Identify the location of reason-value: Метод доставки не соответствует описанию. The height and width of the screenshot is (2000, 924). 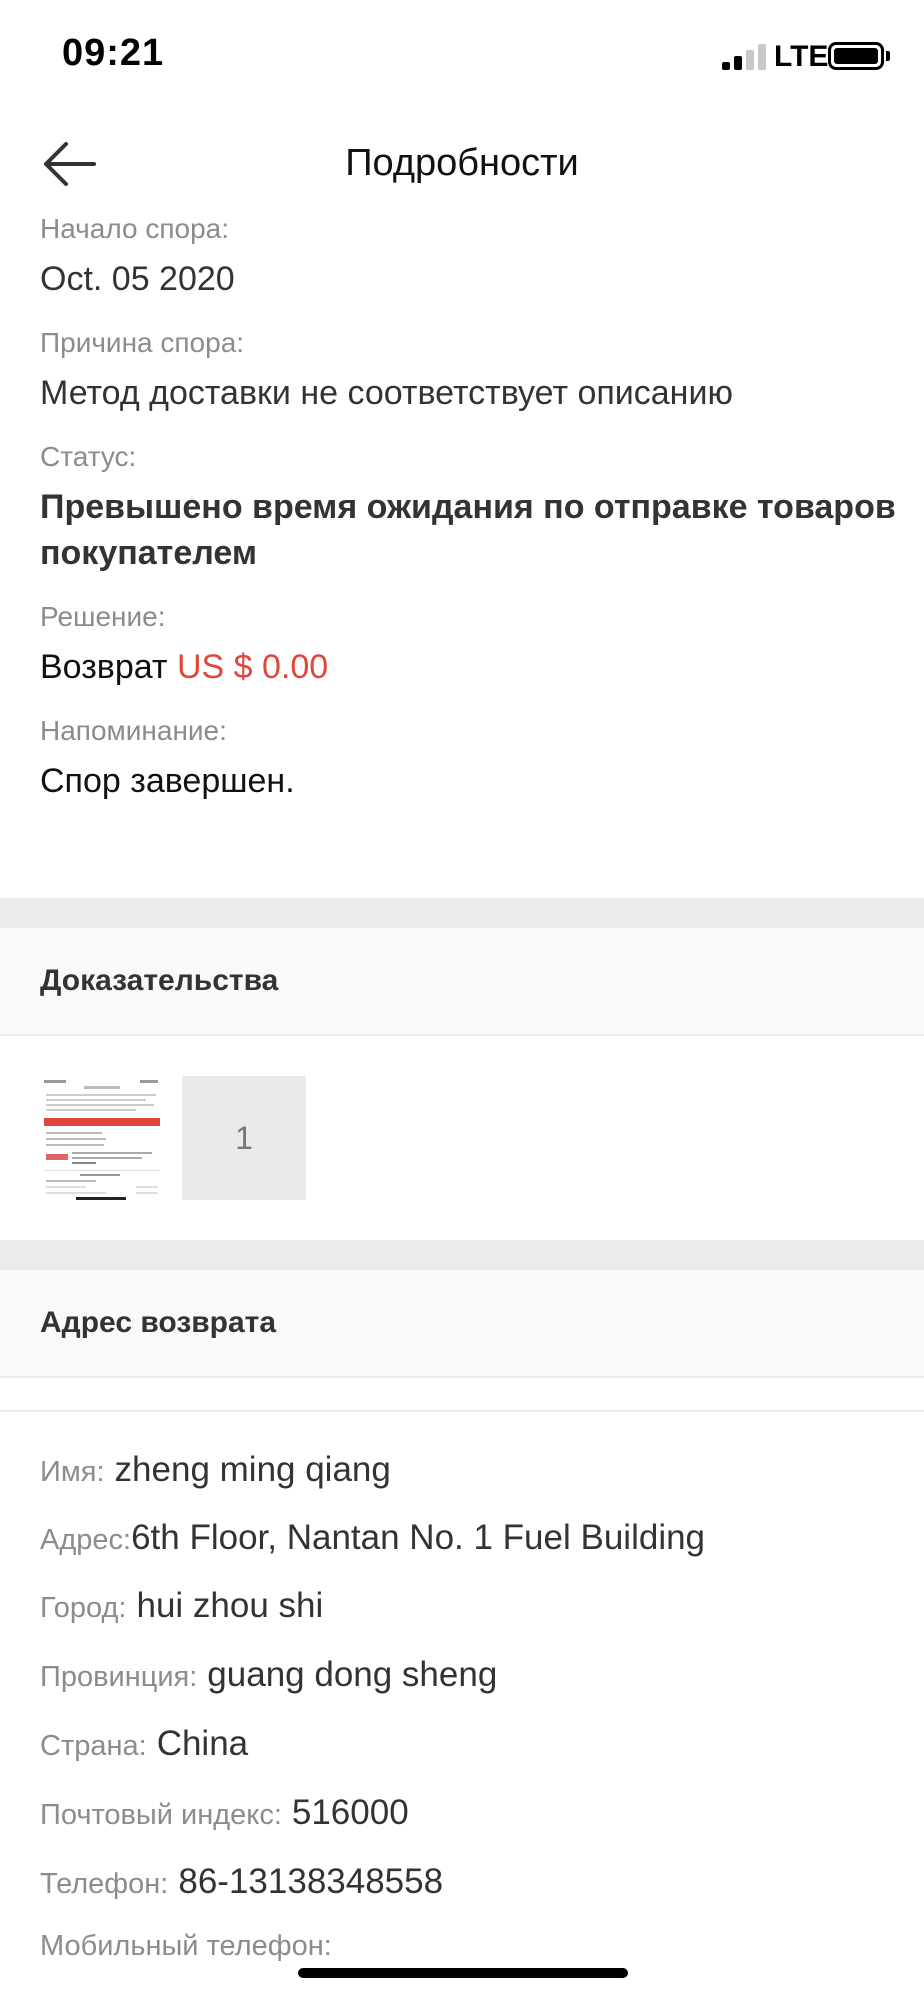
(386, 393).